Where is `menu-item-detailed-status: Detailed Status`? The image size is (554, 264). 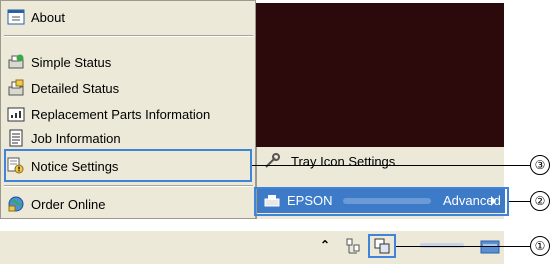 menu-item-detailed-status: Detailed Status is located at coordinates (63, 88).